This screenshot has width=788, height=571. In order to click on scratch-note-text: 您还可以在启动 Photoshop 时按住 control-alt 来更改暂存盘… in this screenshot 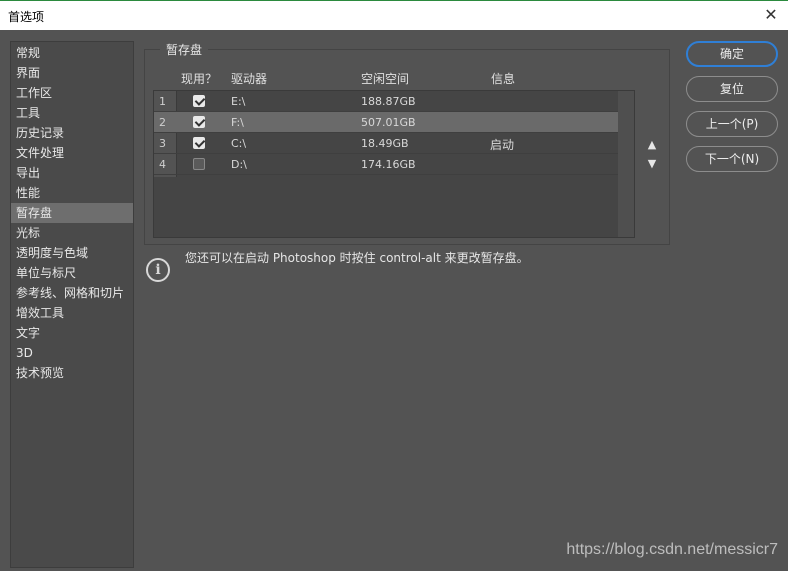, I will do `click(357, 258)`.